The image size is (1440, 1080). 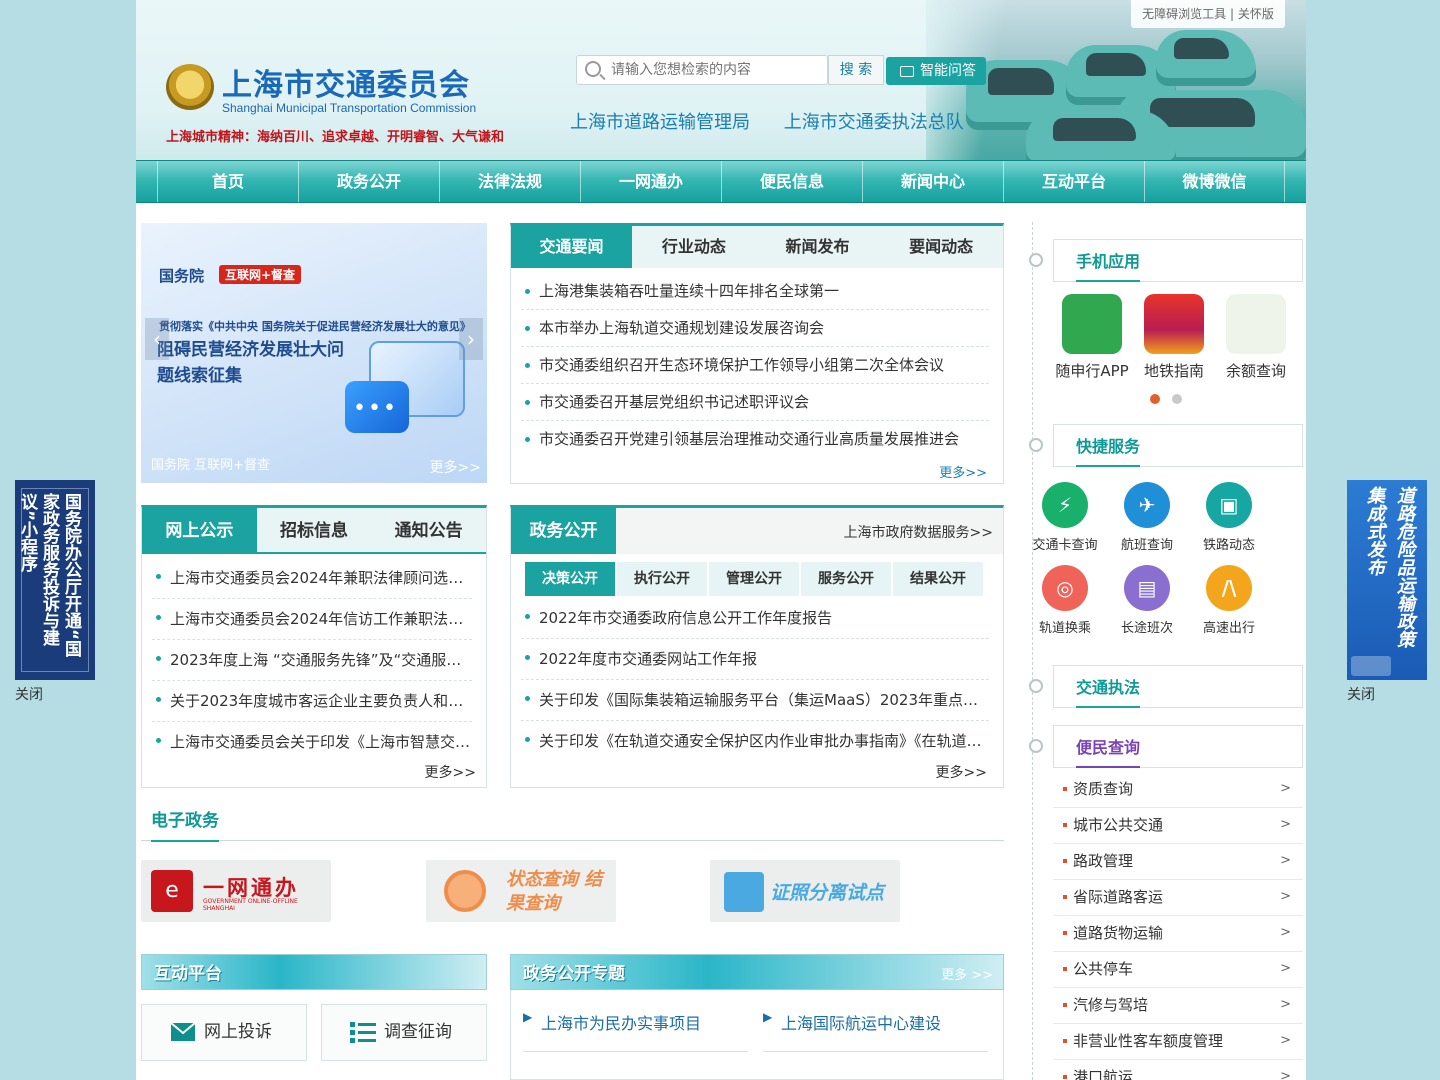 What do you see at coordinates (805, 891) in the screenshot?
I see `license-separation-card: 证照分离试点` at bounding box center [805, 891].